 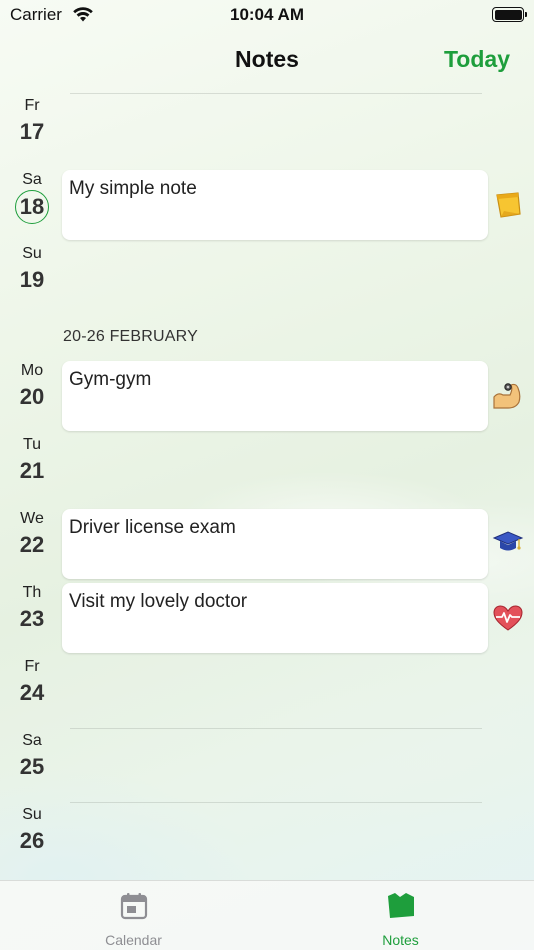 I want to click on calendar-icon, so click(x=134, y=906).